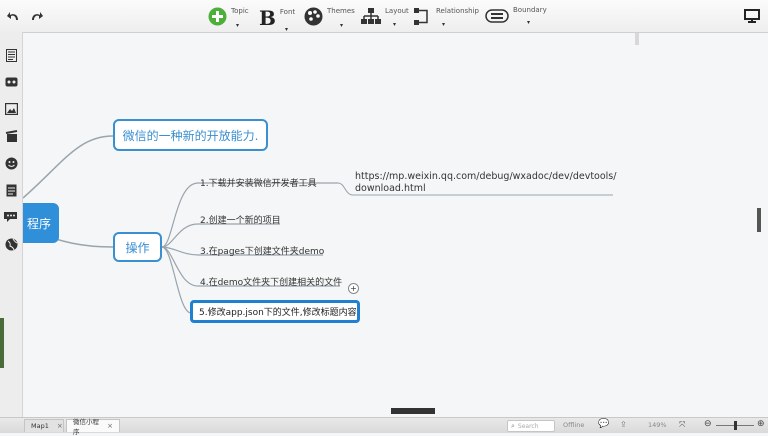 Image resolution: width=768 pixels, height=436 pixels. What do you see at coordinates (11, 82) in the screenshot?
I see `tag-icon` at bounding box center [11, 82].